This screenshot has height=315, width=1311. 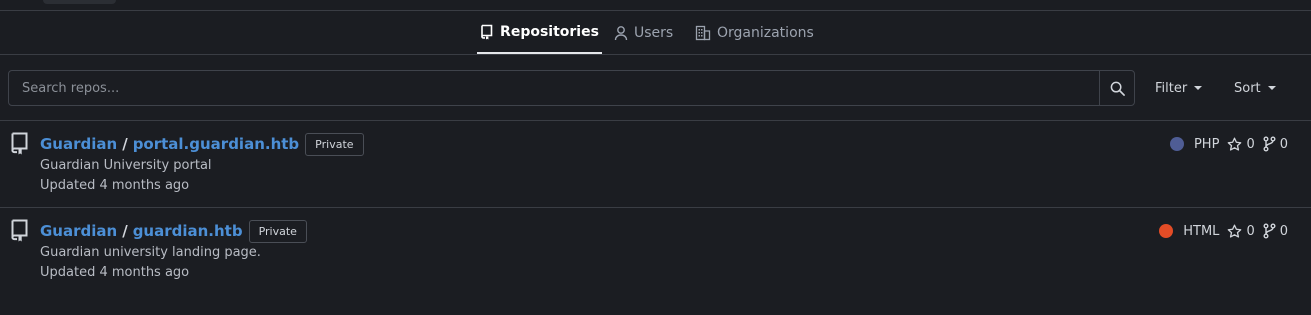 What do you see at coordinates (1247, 88) in the screenshot?
I see `sort-label: Sort` at bounding box center [1247, 88].